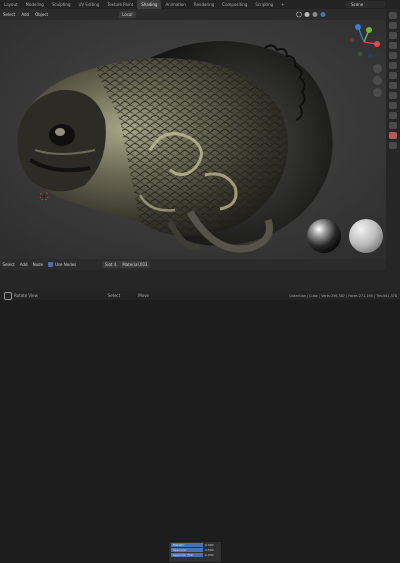 The image size is (400, 563). I want to click on object-icon, so click(393, 75).